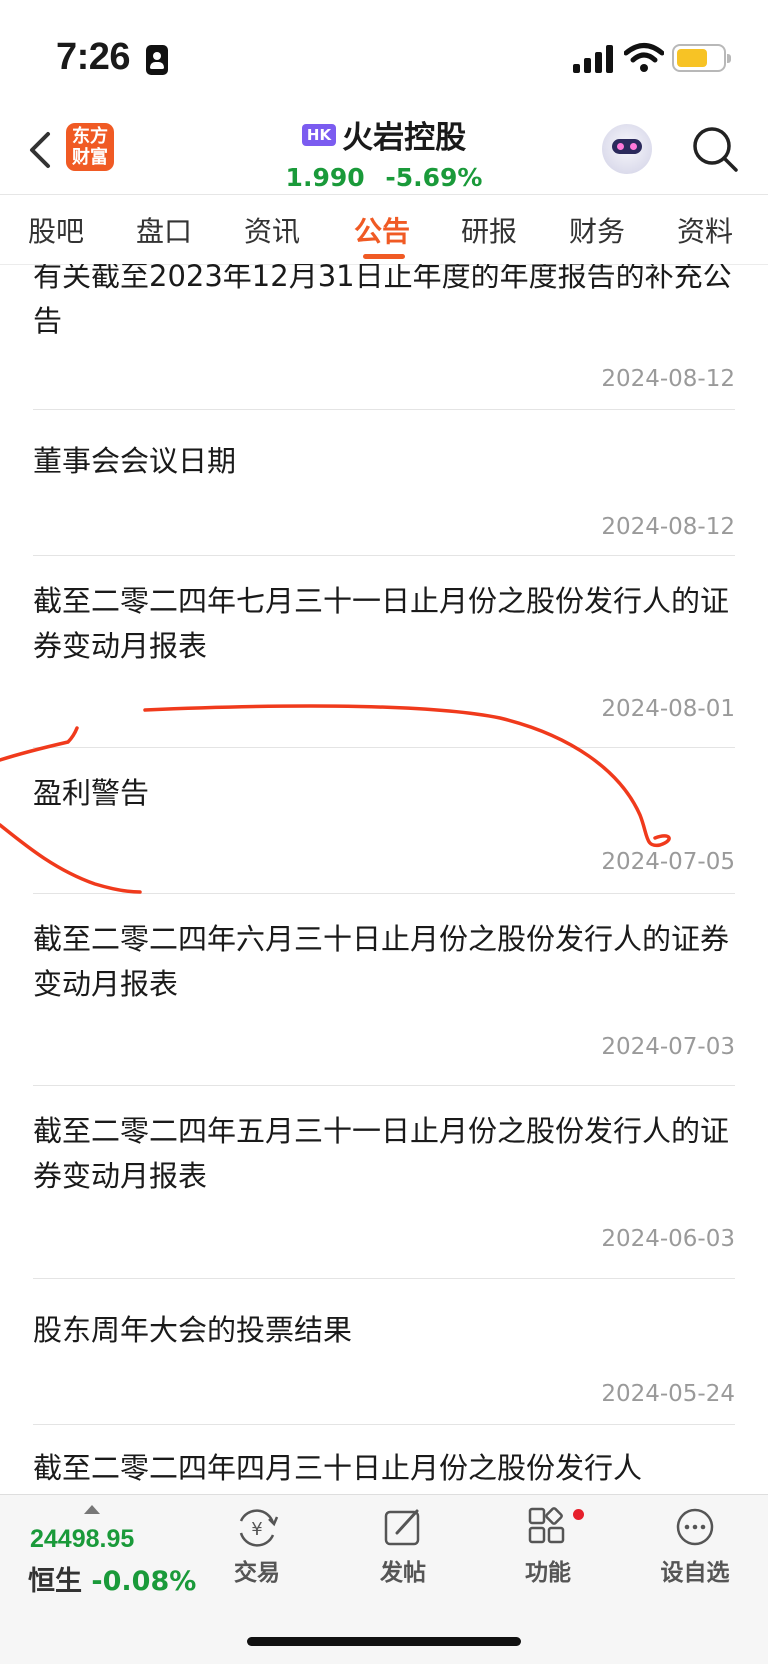 This screenshot has height=1664, width=768. Describe the element at coordinates (272, 230) in the screenshot. I see `tab-news: 资讯` at that location.